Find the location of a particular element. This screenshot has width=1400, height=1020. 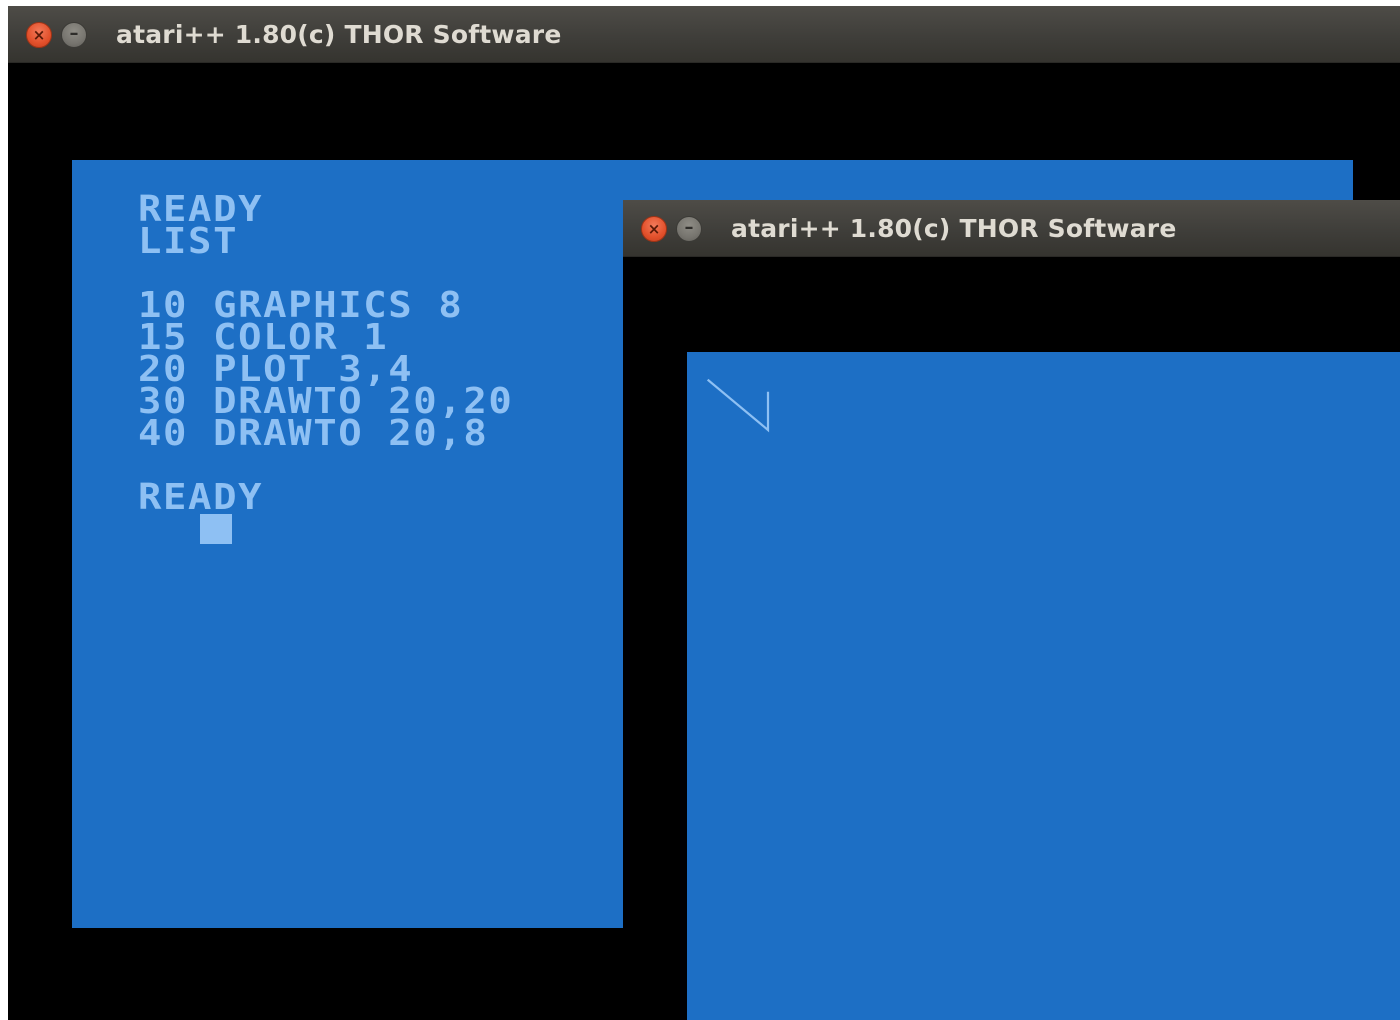

plotted-line is located at coordinates (738, 405).